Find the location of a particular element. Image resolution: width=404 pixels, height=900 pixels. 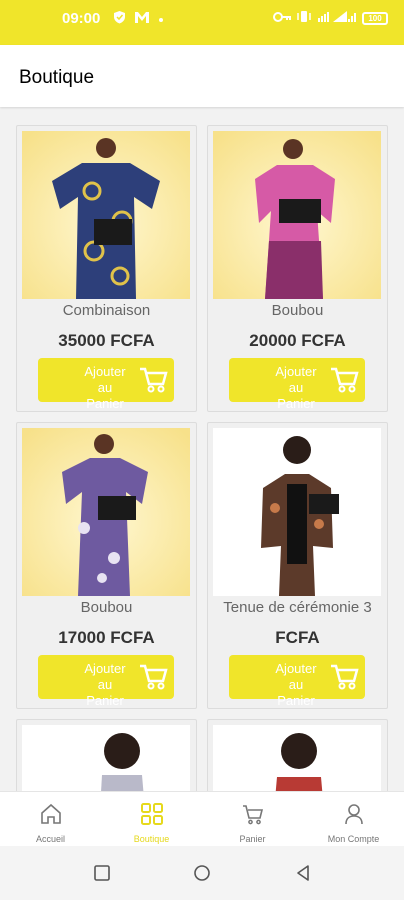

product-price: 20000 FCFA is located at coordinates (297, 340).